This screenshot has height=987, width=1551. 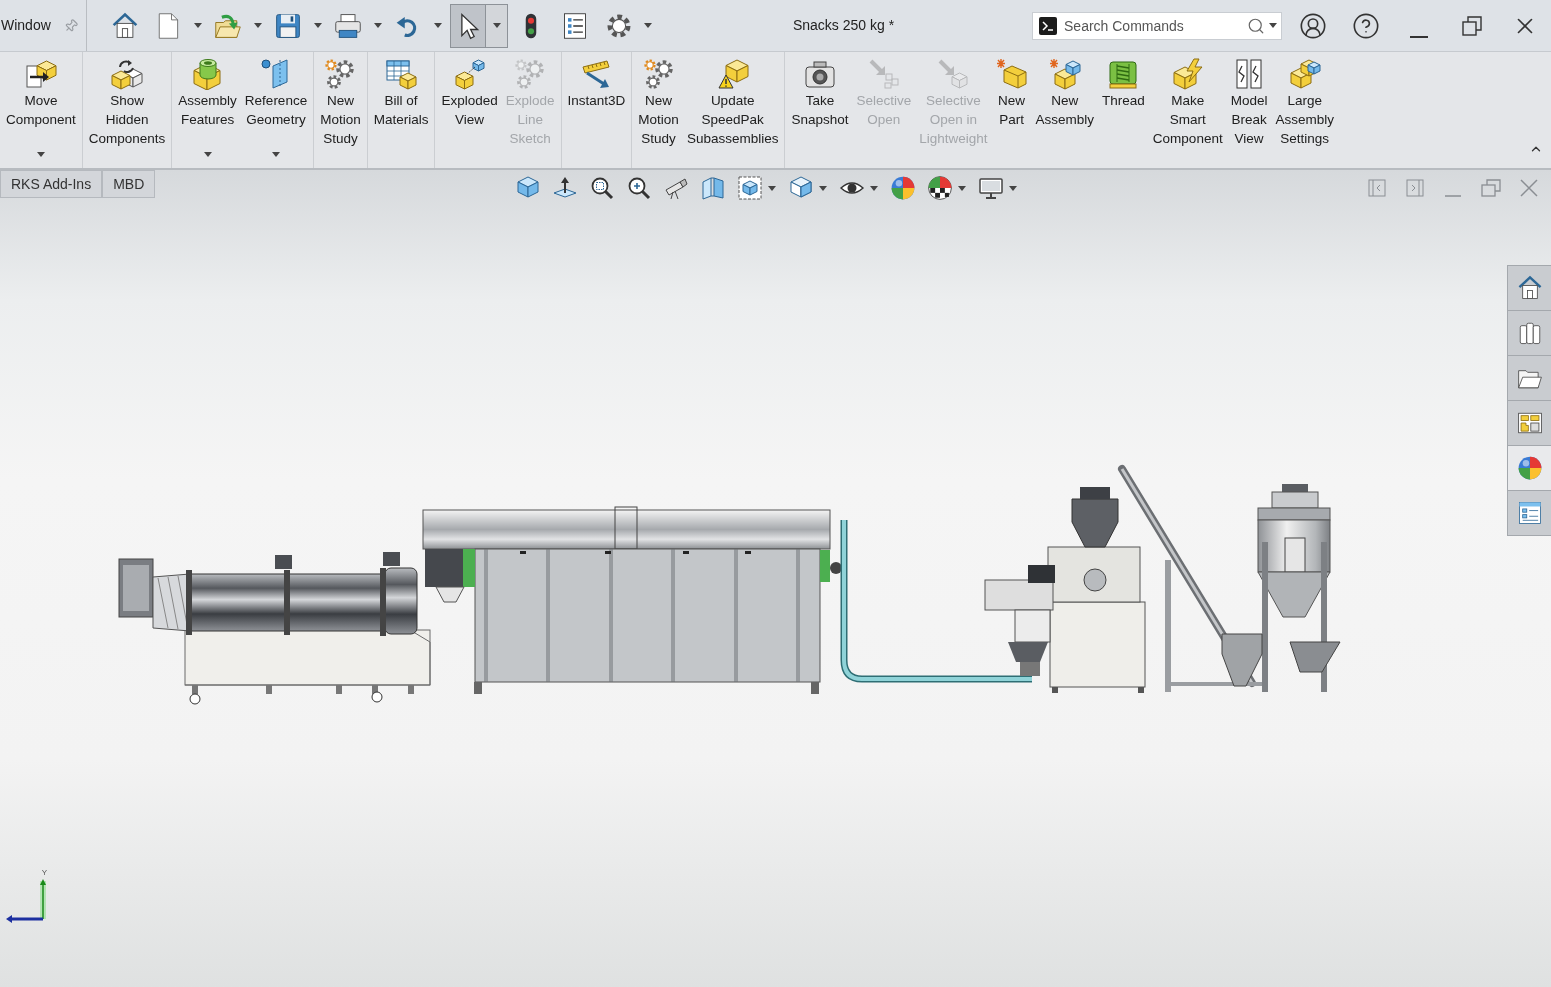 What do you see at coordinates (1123, 110) in the screenshot?
I see `ribbon-button: Thread` at bounding box center [1123, 110].